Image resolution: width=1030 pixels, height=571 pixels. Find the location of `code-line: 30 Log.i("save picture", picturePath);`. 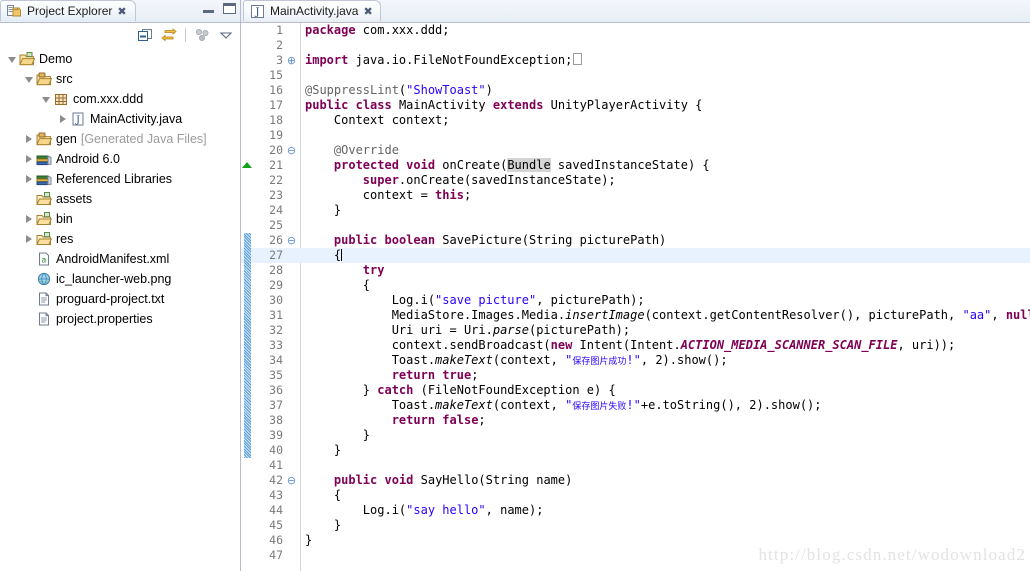

code-line: 30 Log.i("save picture", picturePath); is located at coordinates (635, 300).